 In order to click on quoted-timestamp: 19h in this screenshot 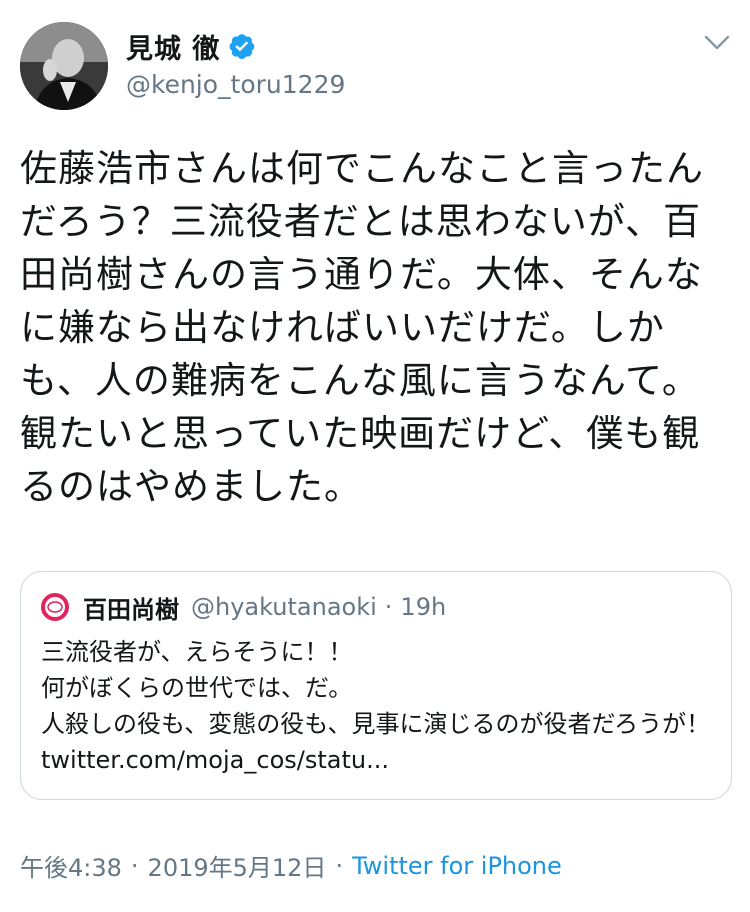, I will do `click(423, 607)`.